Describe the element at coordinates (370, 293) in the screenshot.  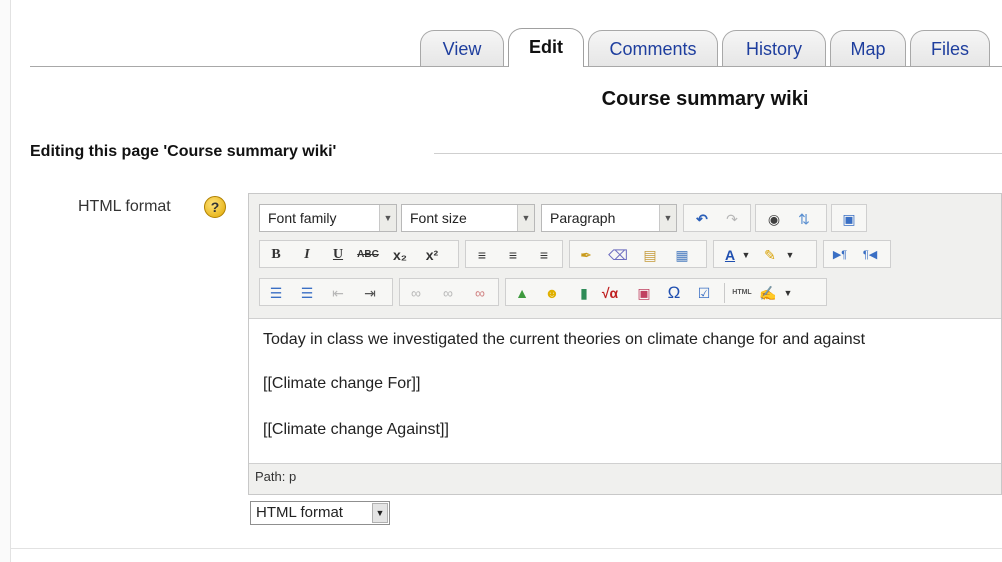
I see `indent-icon: ⇥` at that location.